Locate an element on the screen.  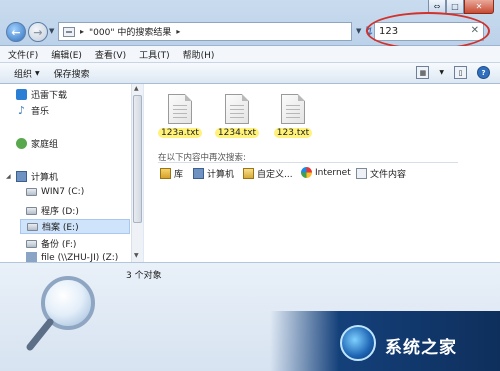
clear-search-icon: ✕ is located at coordinates (475, 30).